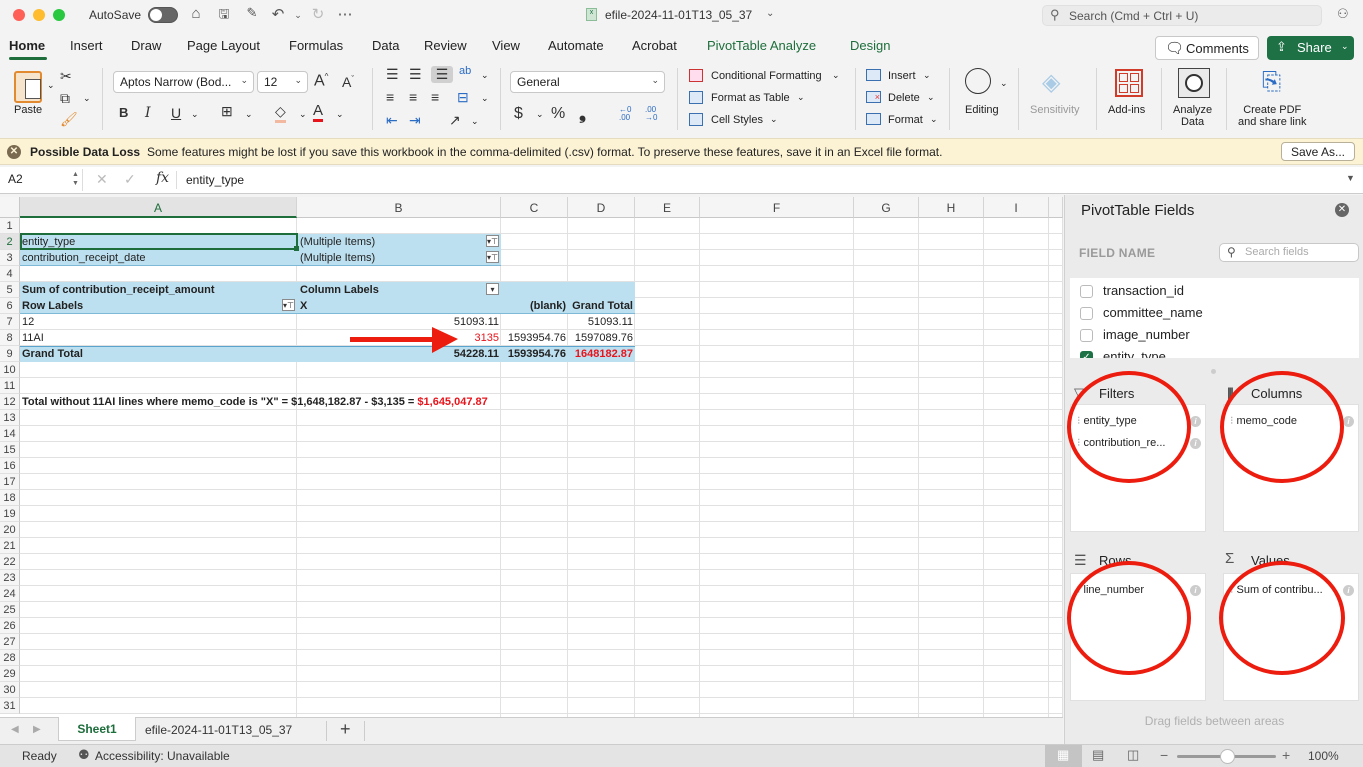 This screenshot has height=767, width=1363. I want to click on tab-review: Review, so click(445, 45).